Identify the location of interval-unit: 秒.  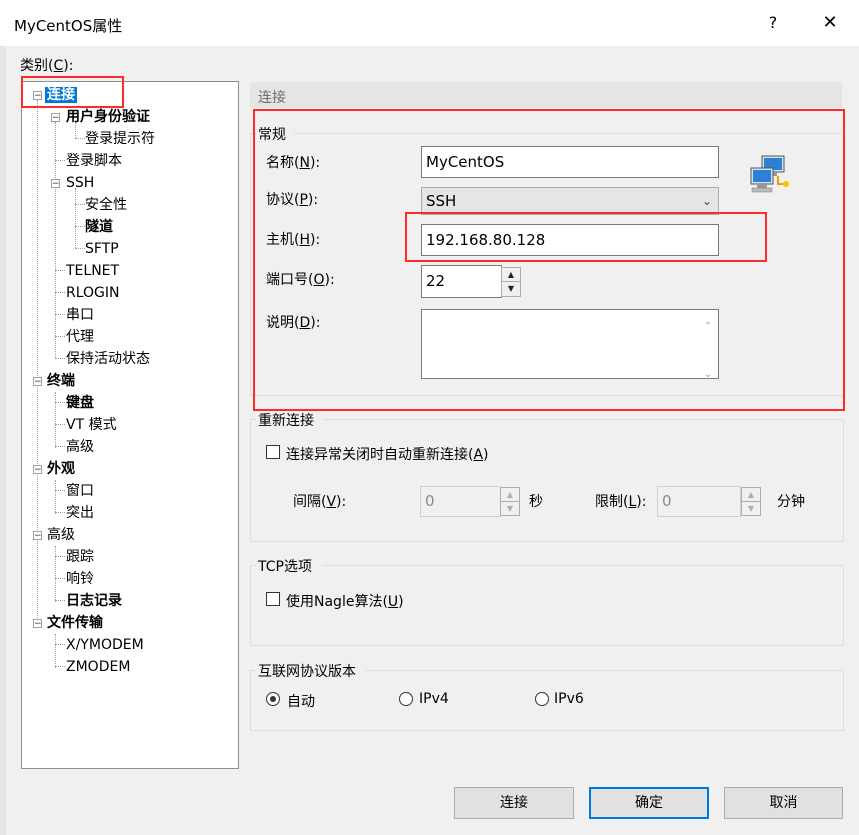
(536, 502).